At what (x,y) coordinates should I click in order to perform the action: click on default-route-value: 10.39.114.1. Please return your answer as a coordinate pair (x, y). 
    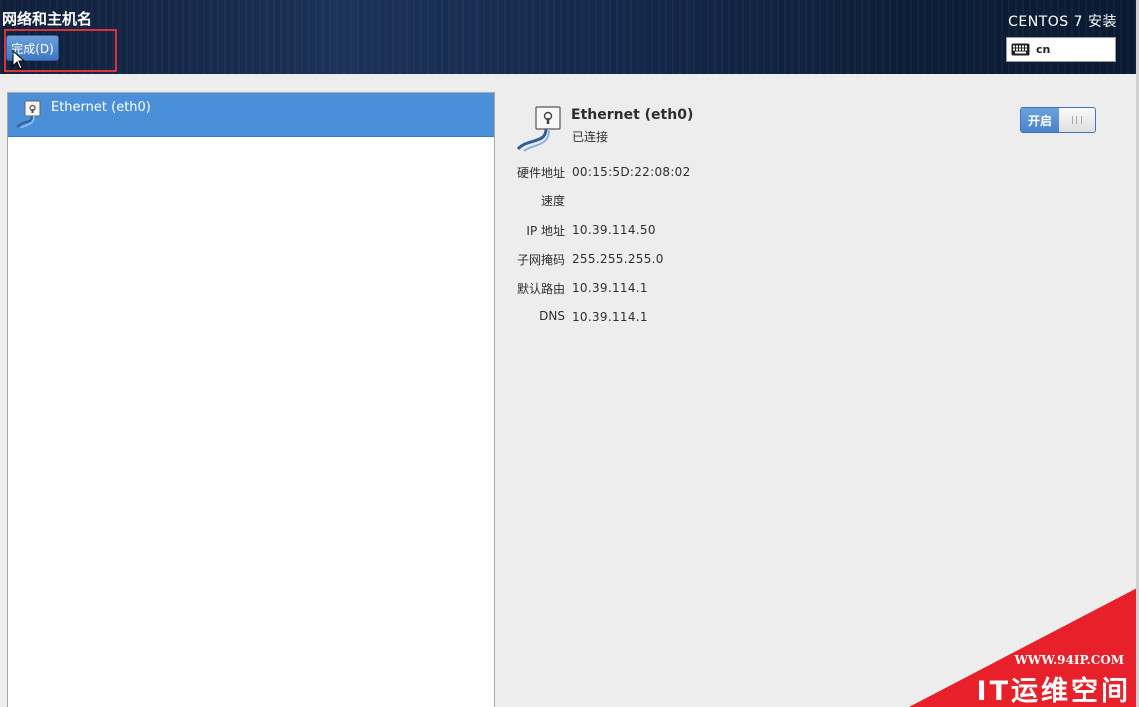
    Looking at the image, I should click on (610, 288).